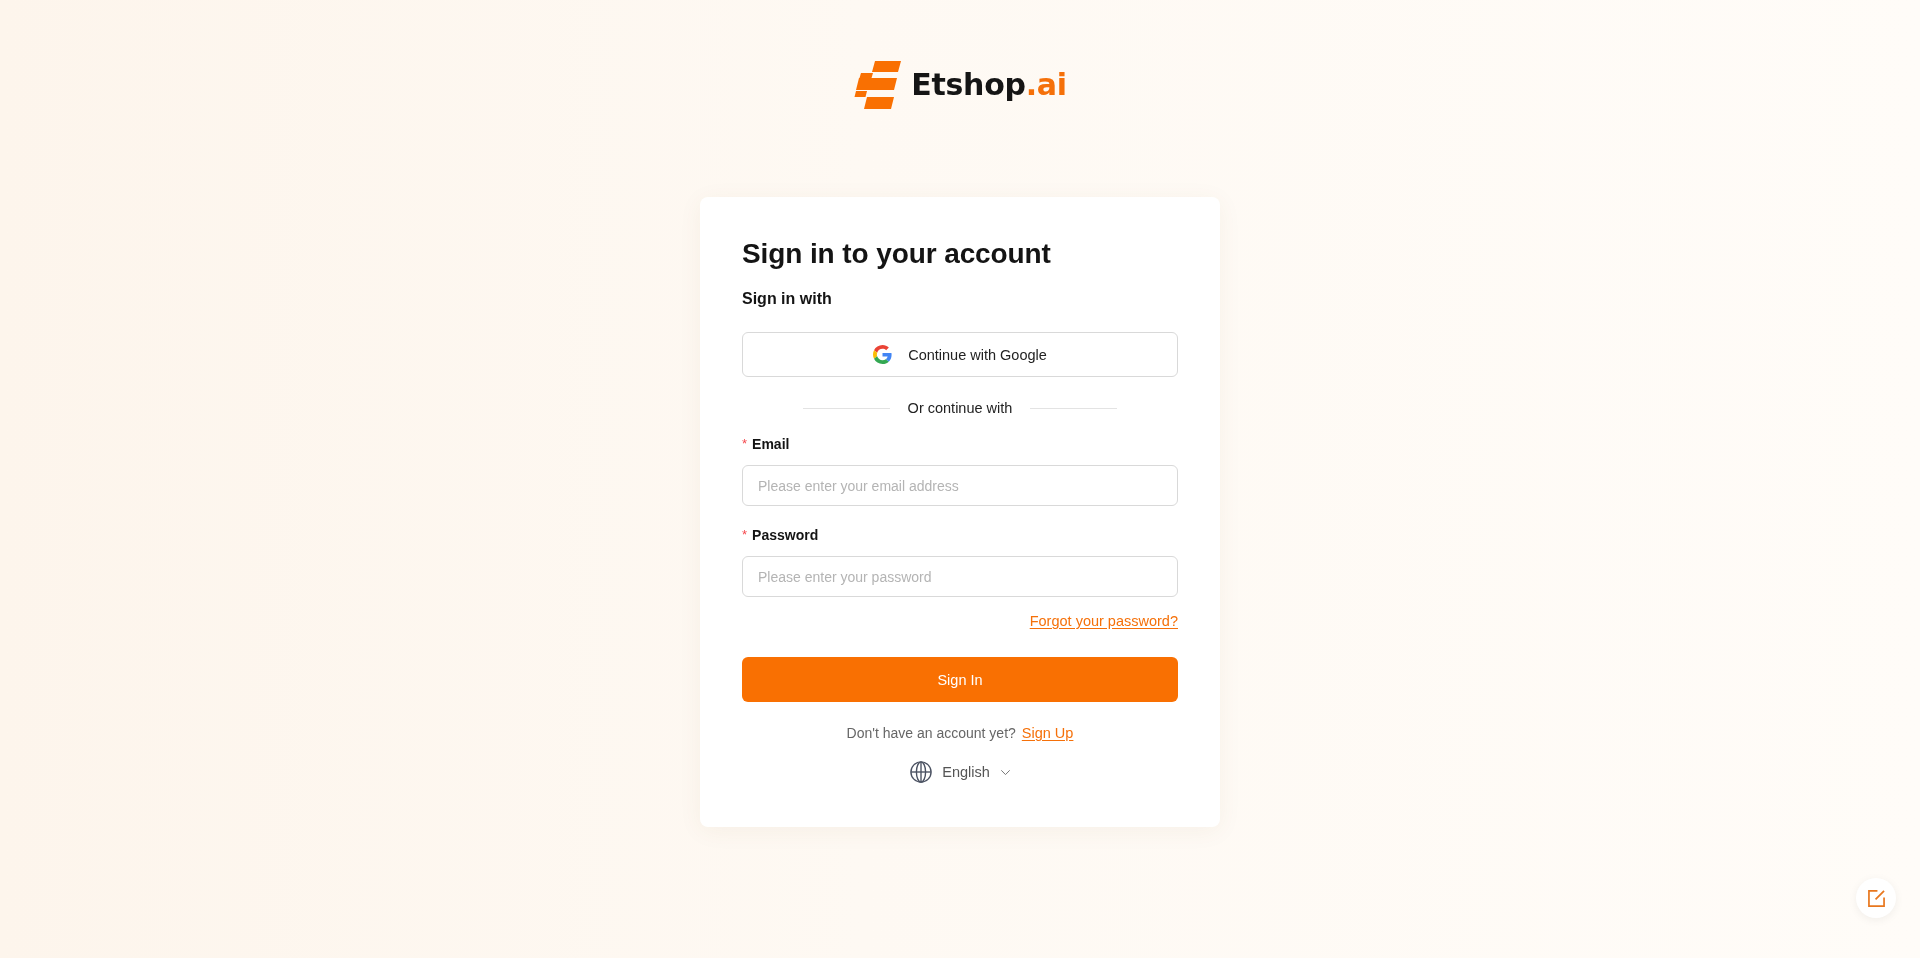 The image size is (1920, 958). Describe the element at coordinates (883, 354) in the screenshot. I see `g-logo-icon` at that location.